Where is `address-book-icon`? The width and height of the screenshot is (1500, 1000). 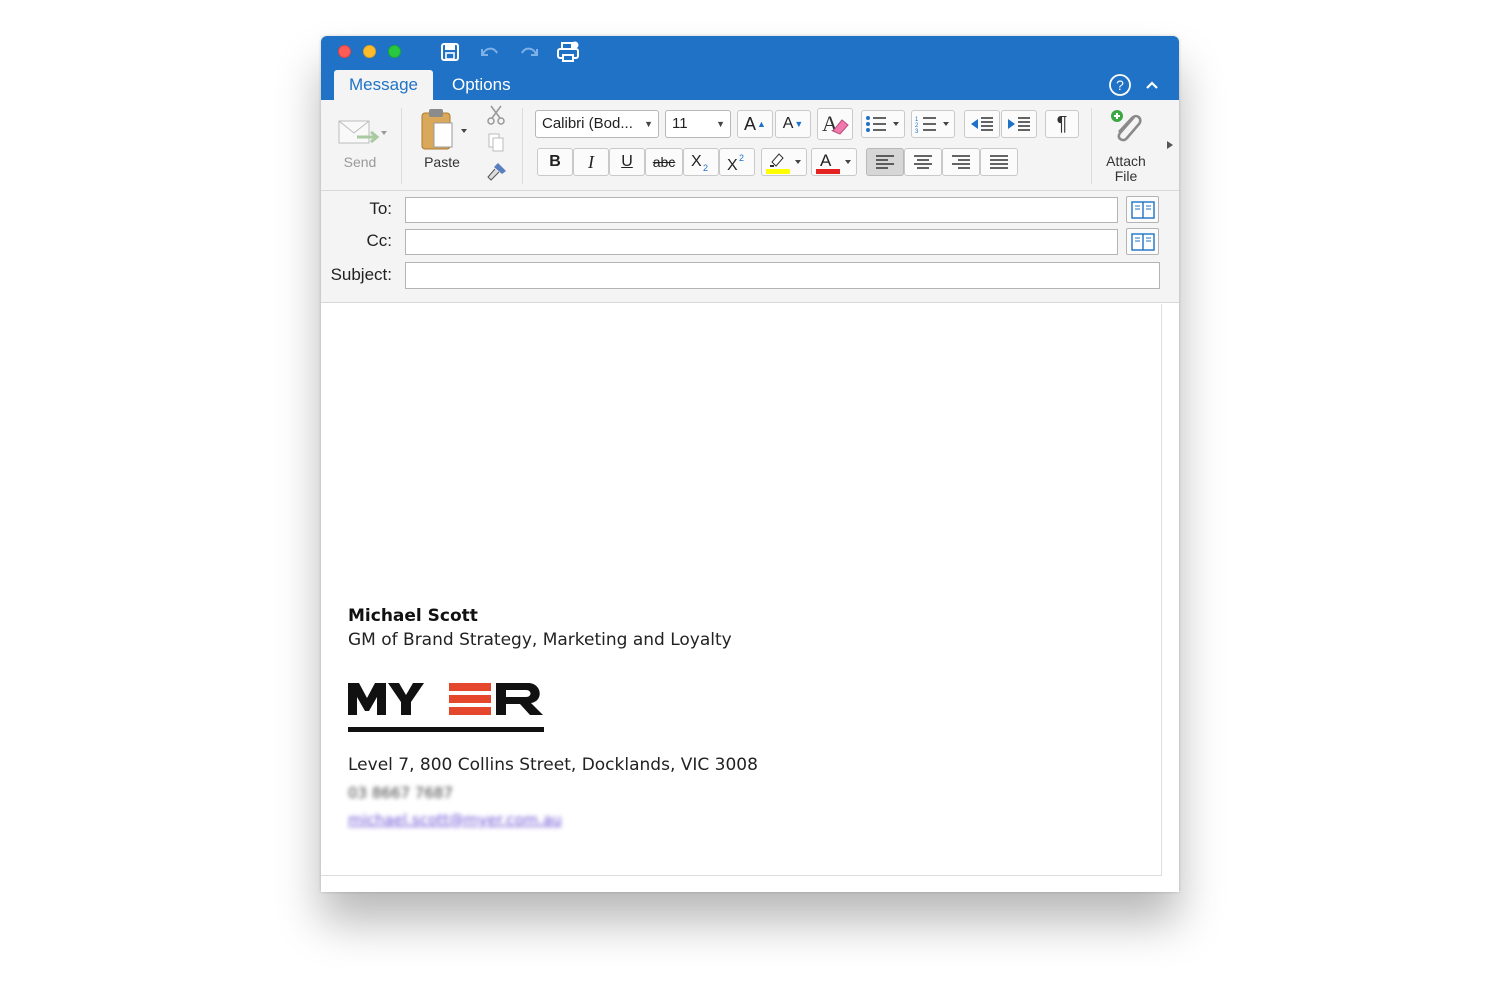 address-book-icon is located at coordinates (1142, 209).